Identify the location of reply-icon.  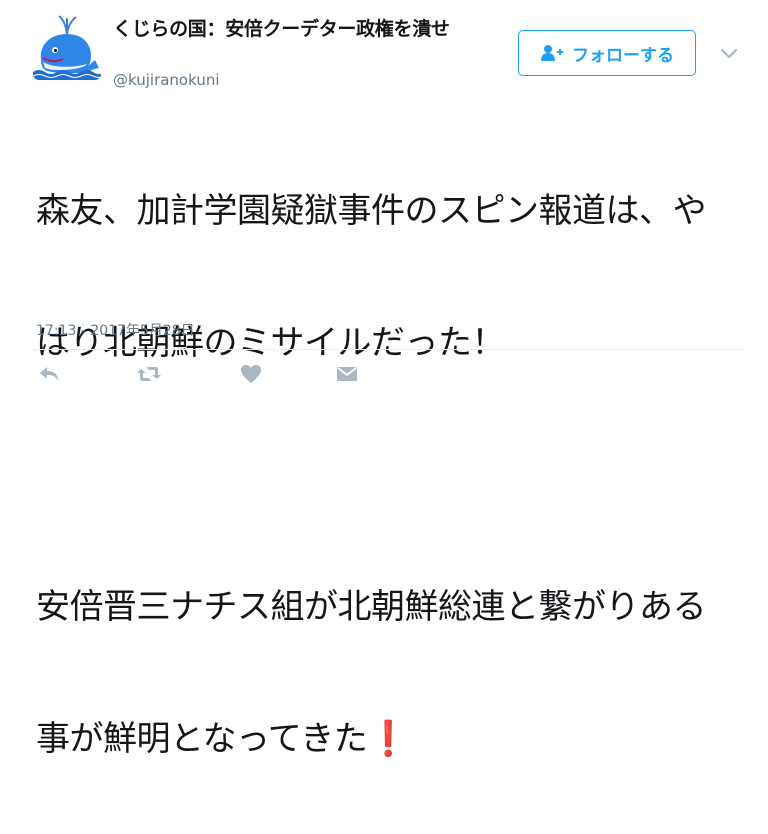
(49, 374).